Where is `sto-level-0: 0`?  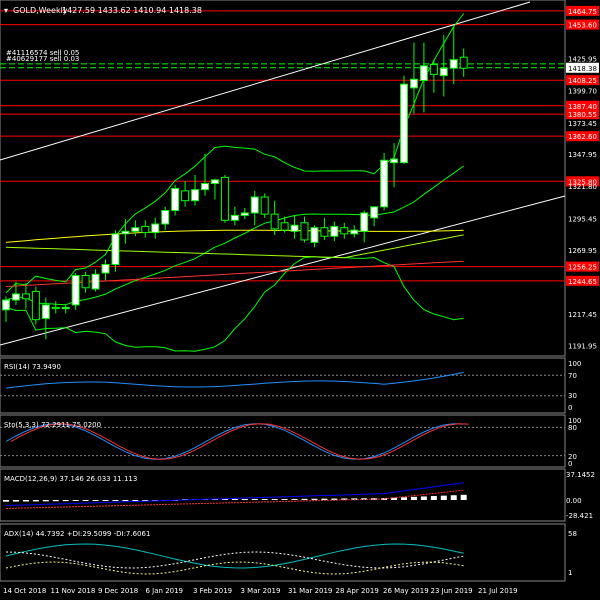
sto-level-0: 0 is located at coordinates (570, 464).